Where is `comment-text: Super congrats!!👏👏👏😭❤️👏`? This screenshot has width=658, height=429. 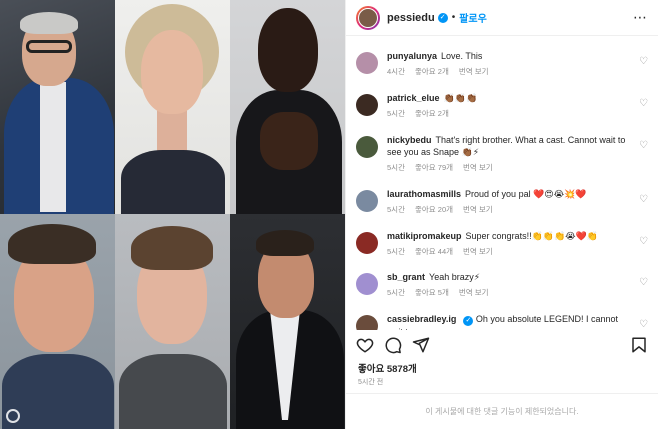
comment-text: Super congrats!!👏👏👏😭❤️👏 is located at coordinates (532, 236).